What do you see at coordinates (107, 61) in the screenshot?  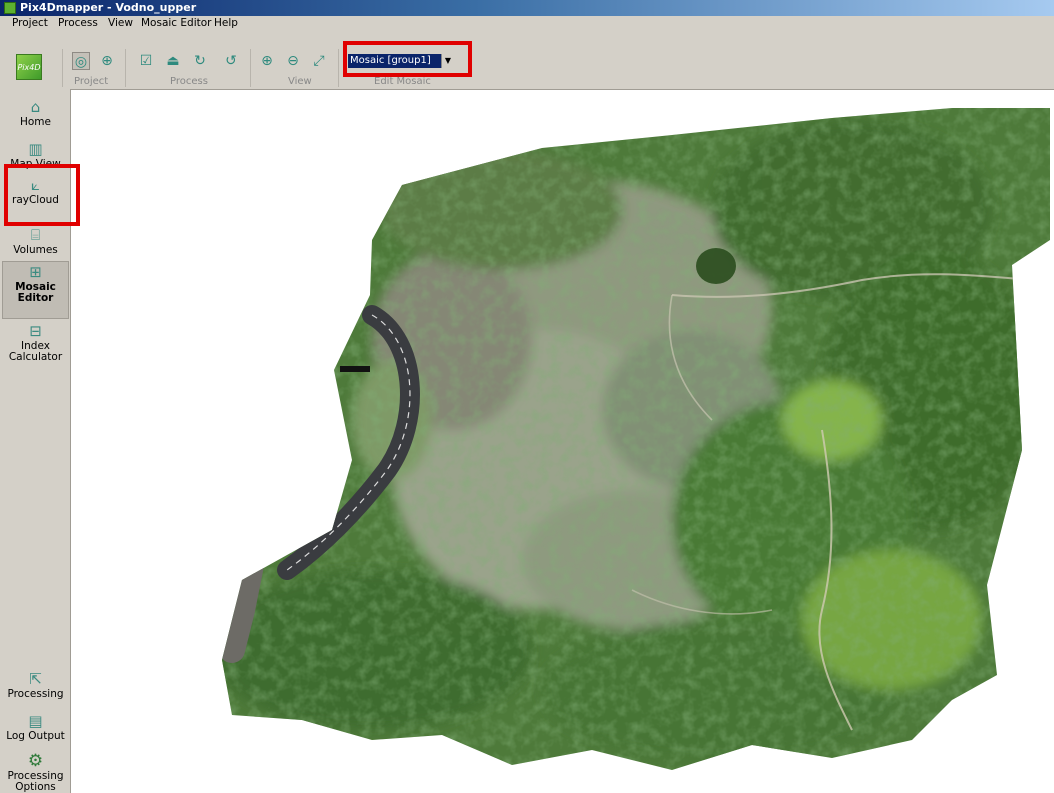 I see `crosshair-icon: ⊕` at bounding box center [107, 61].